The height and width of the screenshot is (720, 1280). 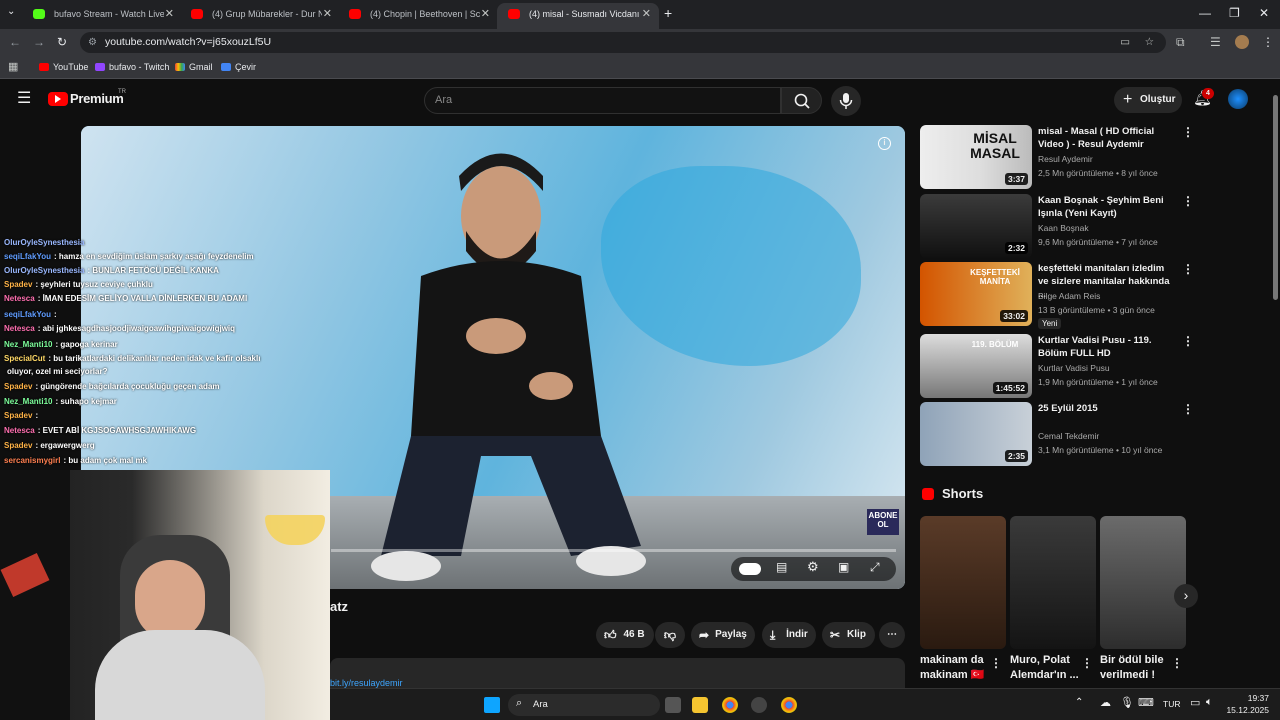 I want to click on search-button, so click(x=801, y=100).